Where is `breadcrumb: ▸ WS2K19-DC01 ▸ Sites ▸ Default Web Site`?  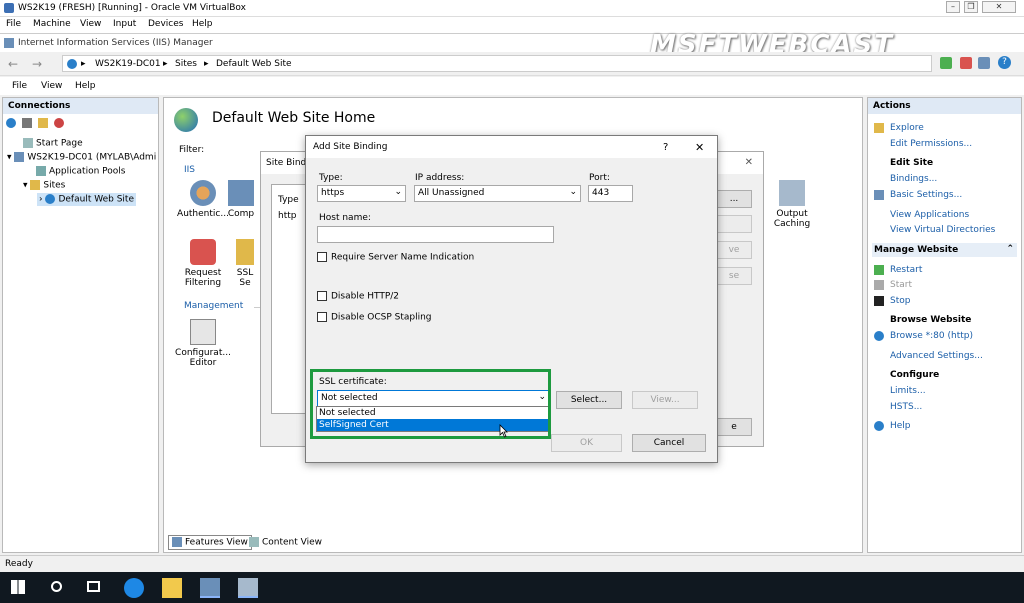 breadcrumb: ▸ WS2K19-DC01 ▸ Sites ▸ Default Web Site is located at coordinates (497, 63).